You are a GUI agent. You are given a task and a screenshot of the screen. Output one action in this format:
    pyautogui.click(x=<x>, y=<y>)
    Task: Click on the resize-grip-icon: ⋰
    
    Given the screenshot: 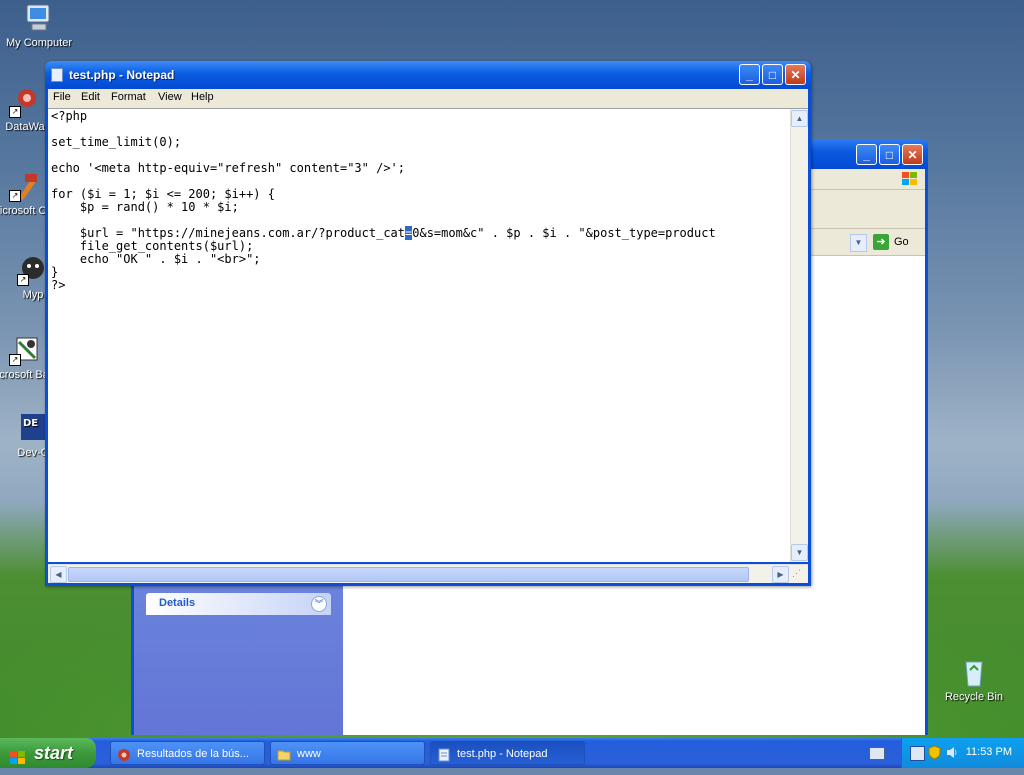 What is the action you would take?
    pyautogui.click(x=799, y=575)
    